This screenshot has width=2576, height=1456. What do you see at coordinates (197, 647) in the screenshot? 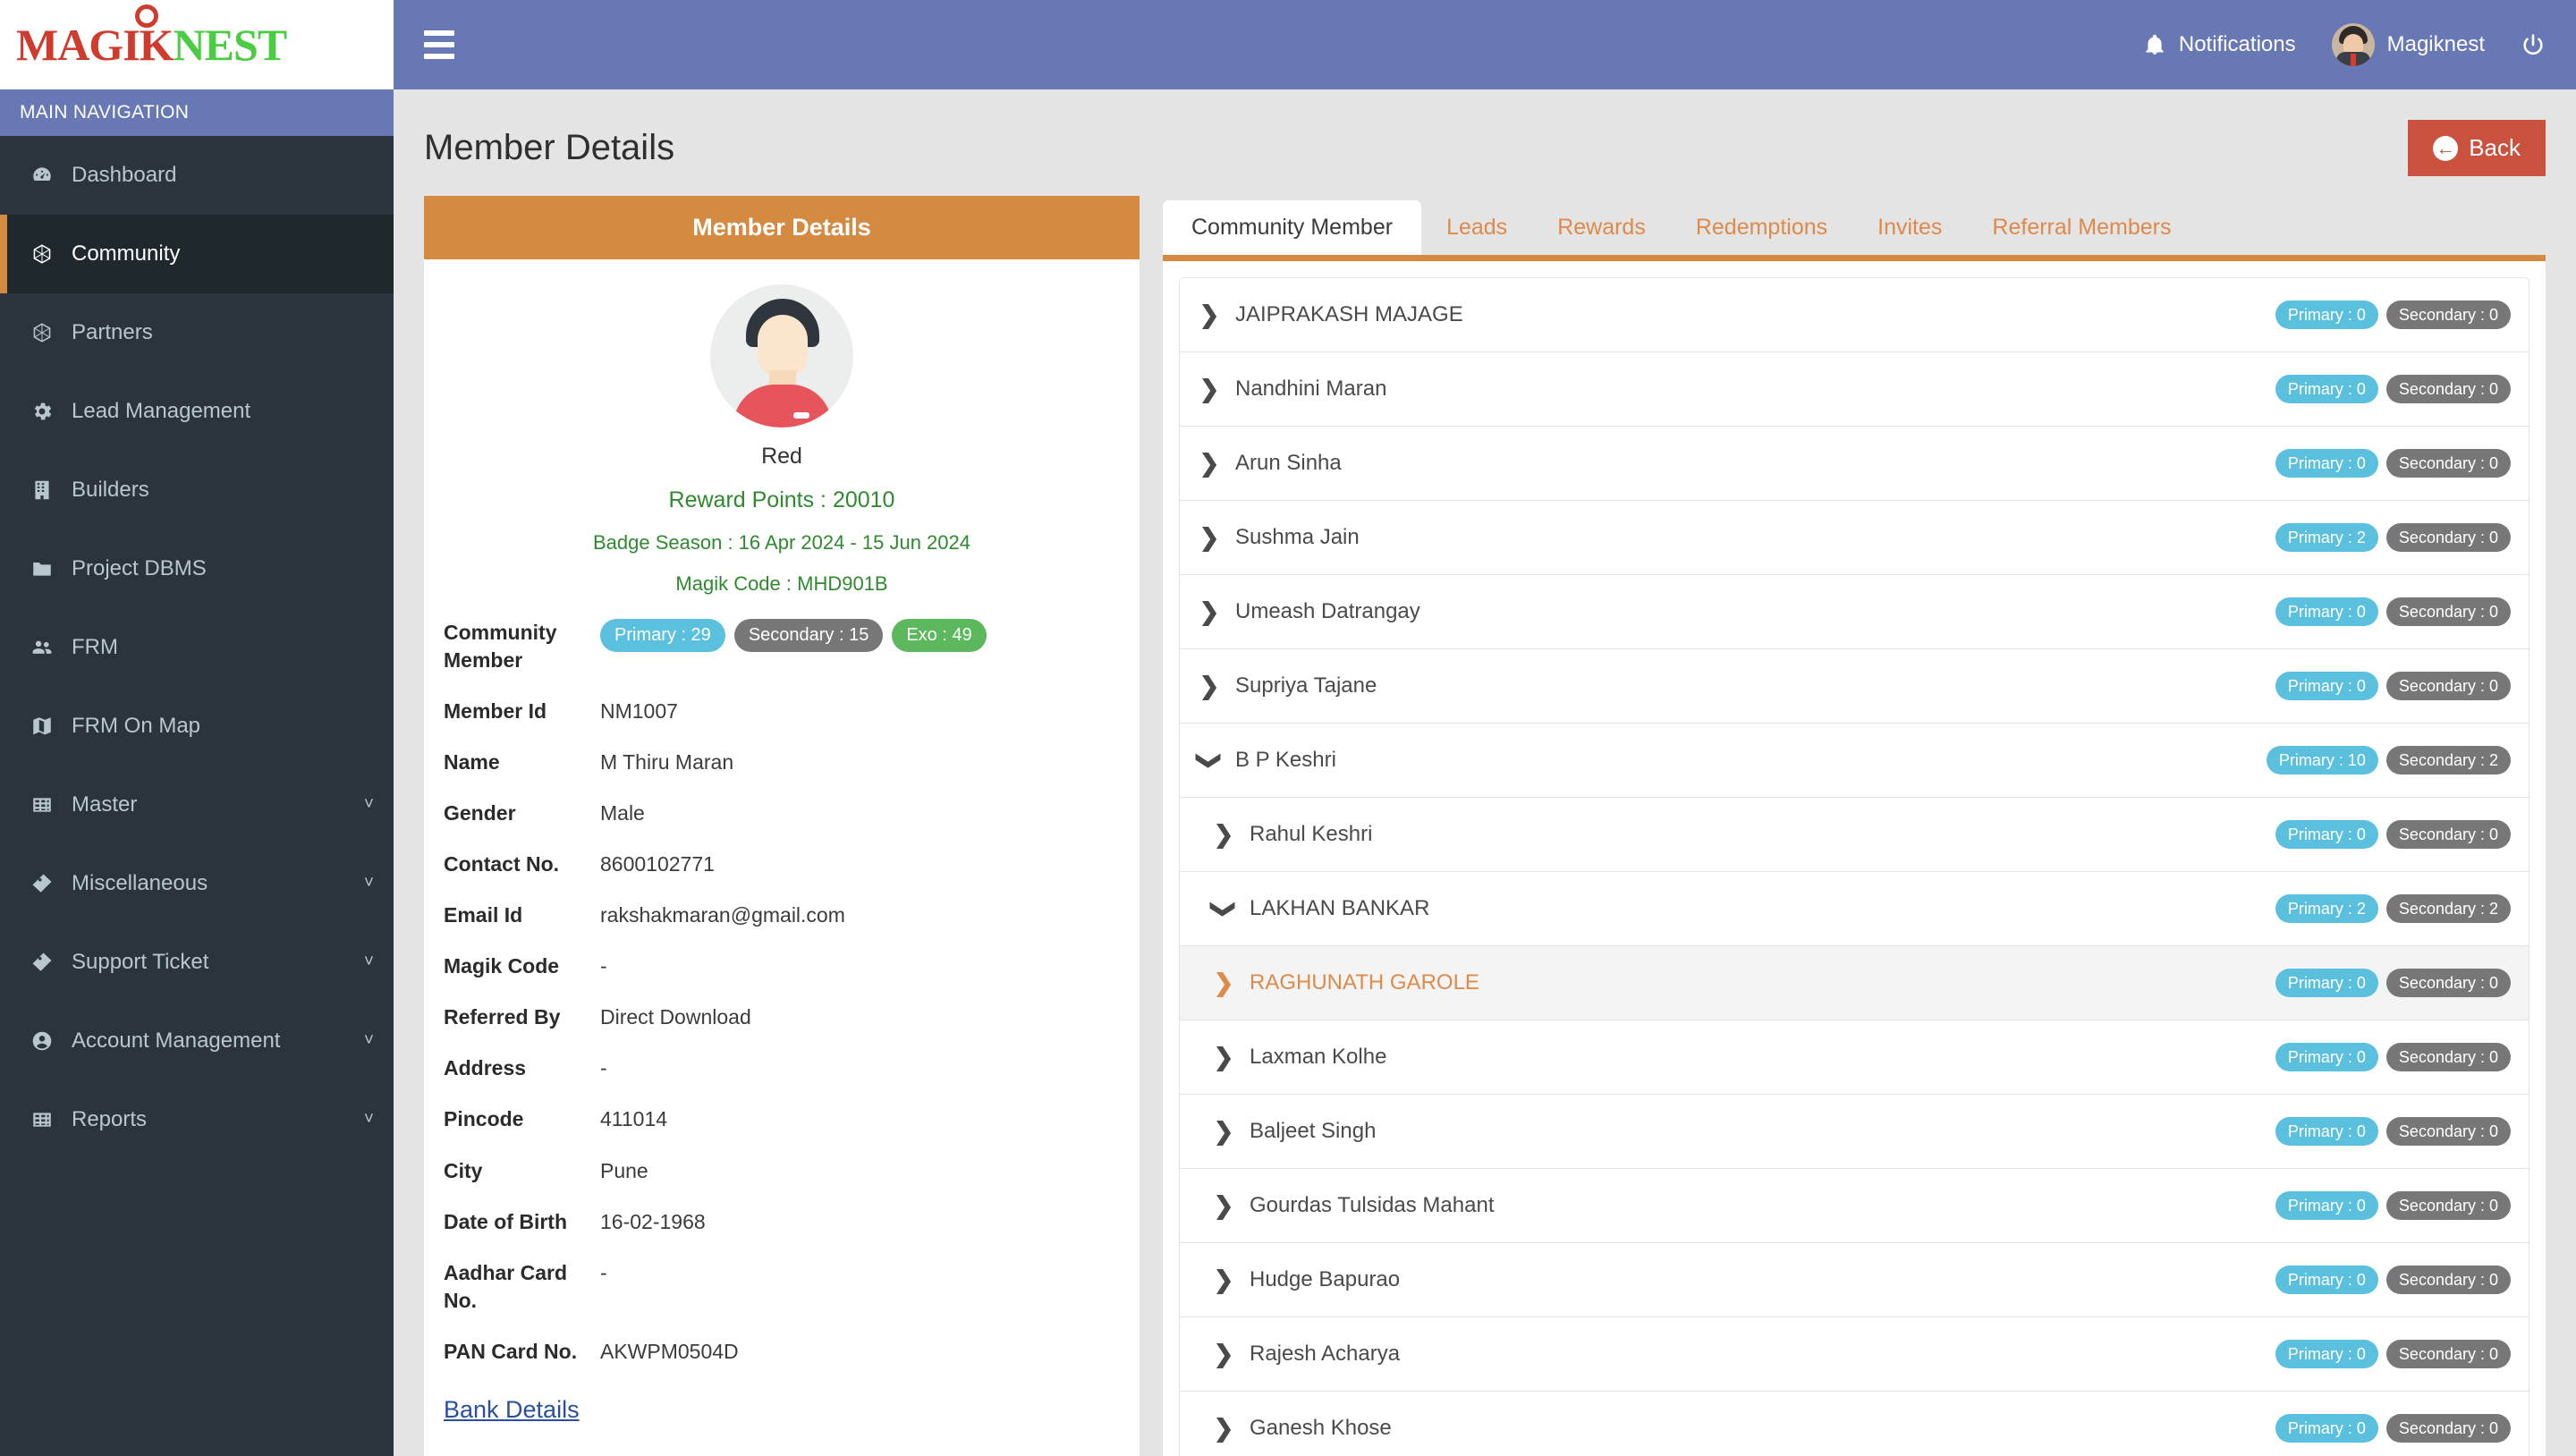
I see `sidebar-item-frm: FRM` at bounding box center [197, 647].